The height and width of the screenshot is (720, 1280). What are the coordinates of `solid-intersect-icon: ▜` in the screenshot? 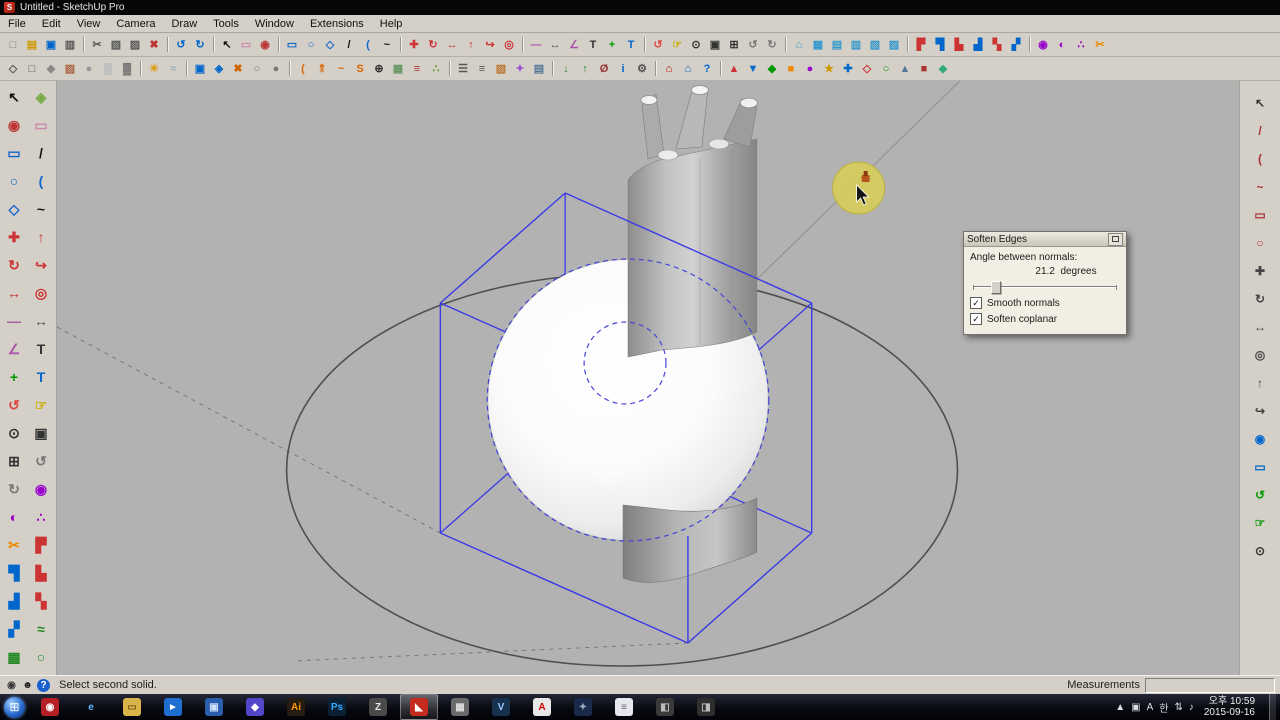 It's located at (14, 573).